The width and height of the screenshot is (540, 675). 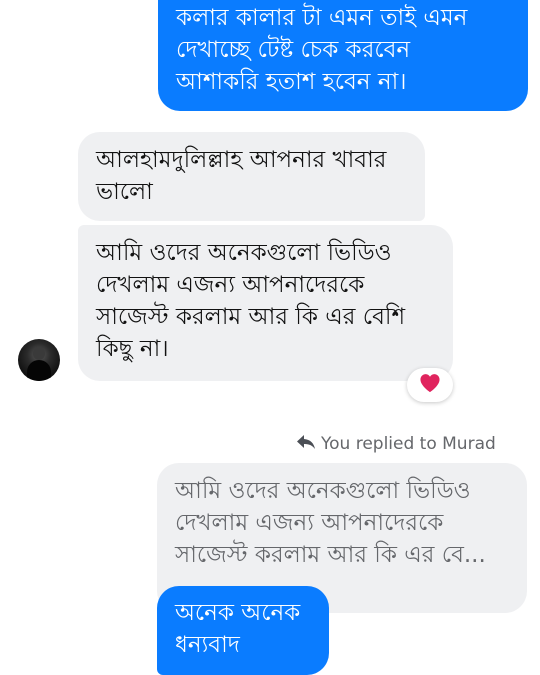 What do you see at coordinates (39, 370) in the screenshot?
I see `avatar-figure-body` at bounding box center [39, 370].